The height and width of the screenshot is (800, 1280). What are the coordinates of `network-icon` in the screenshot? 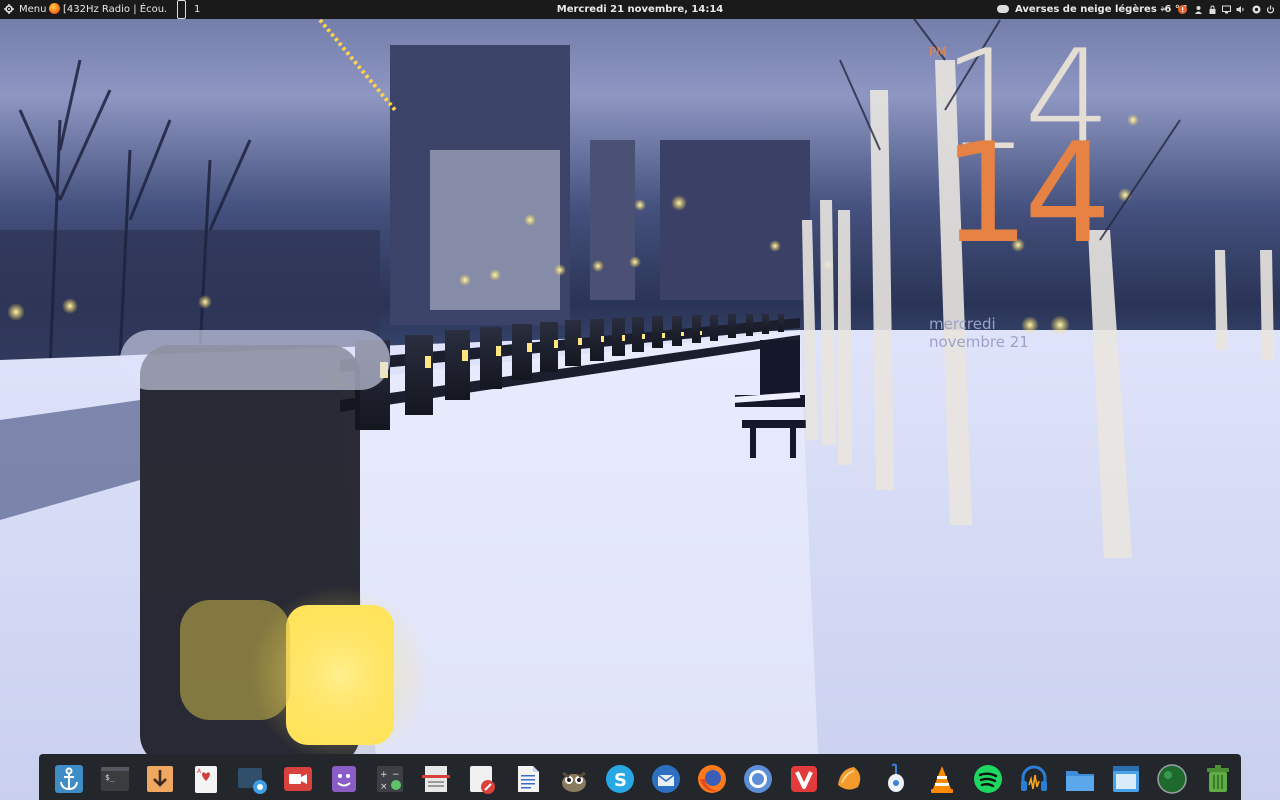 It's located at (1256, 9).